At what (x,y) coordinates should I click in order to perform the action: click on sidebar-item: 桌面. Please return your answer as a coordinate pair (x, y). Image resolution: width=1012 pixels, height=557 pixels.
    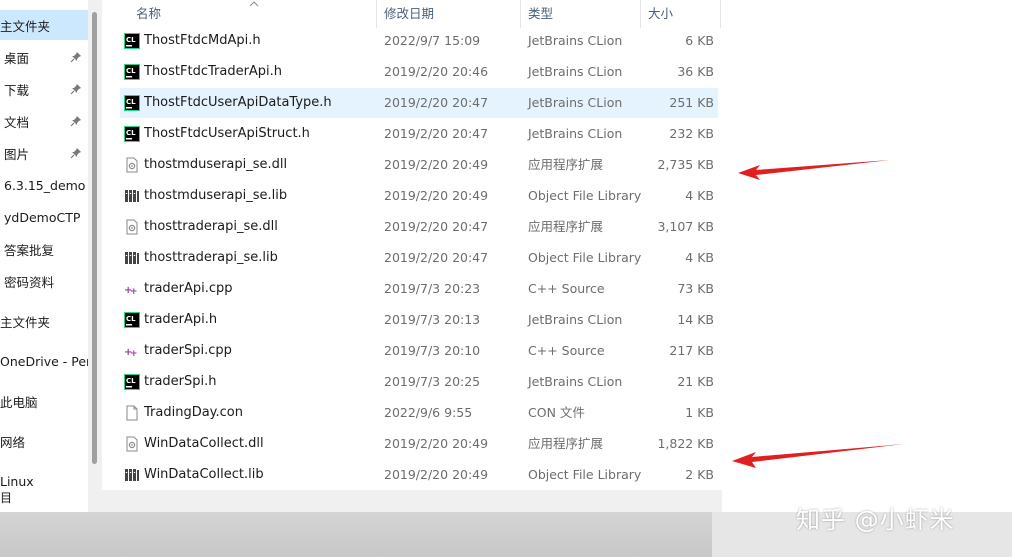
    Looking at the image, I should click on (44, 57).